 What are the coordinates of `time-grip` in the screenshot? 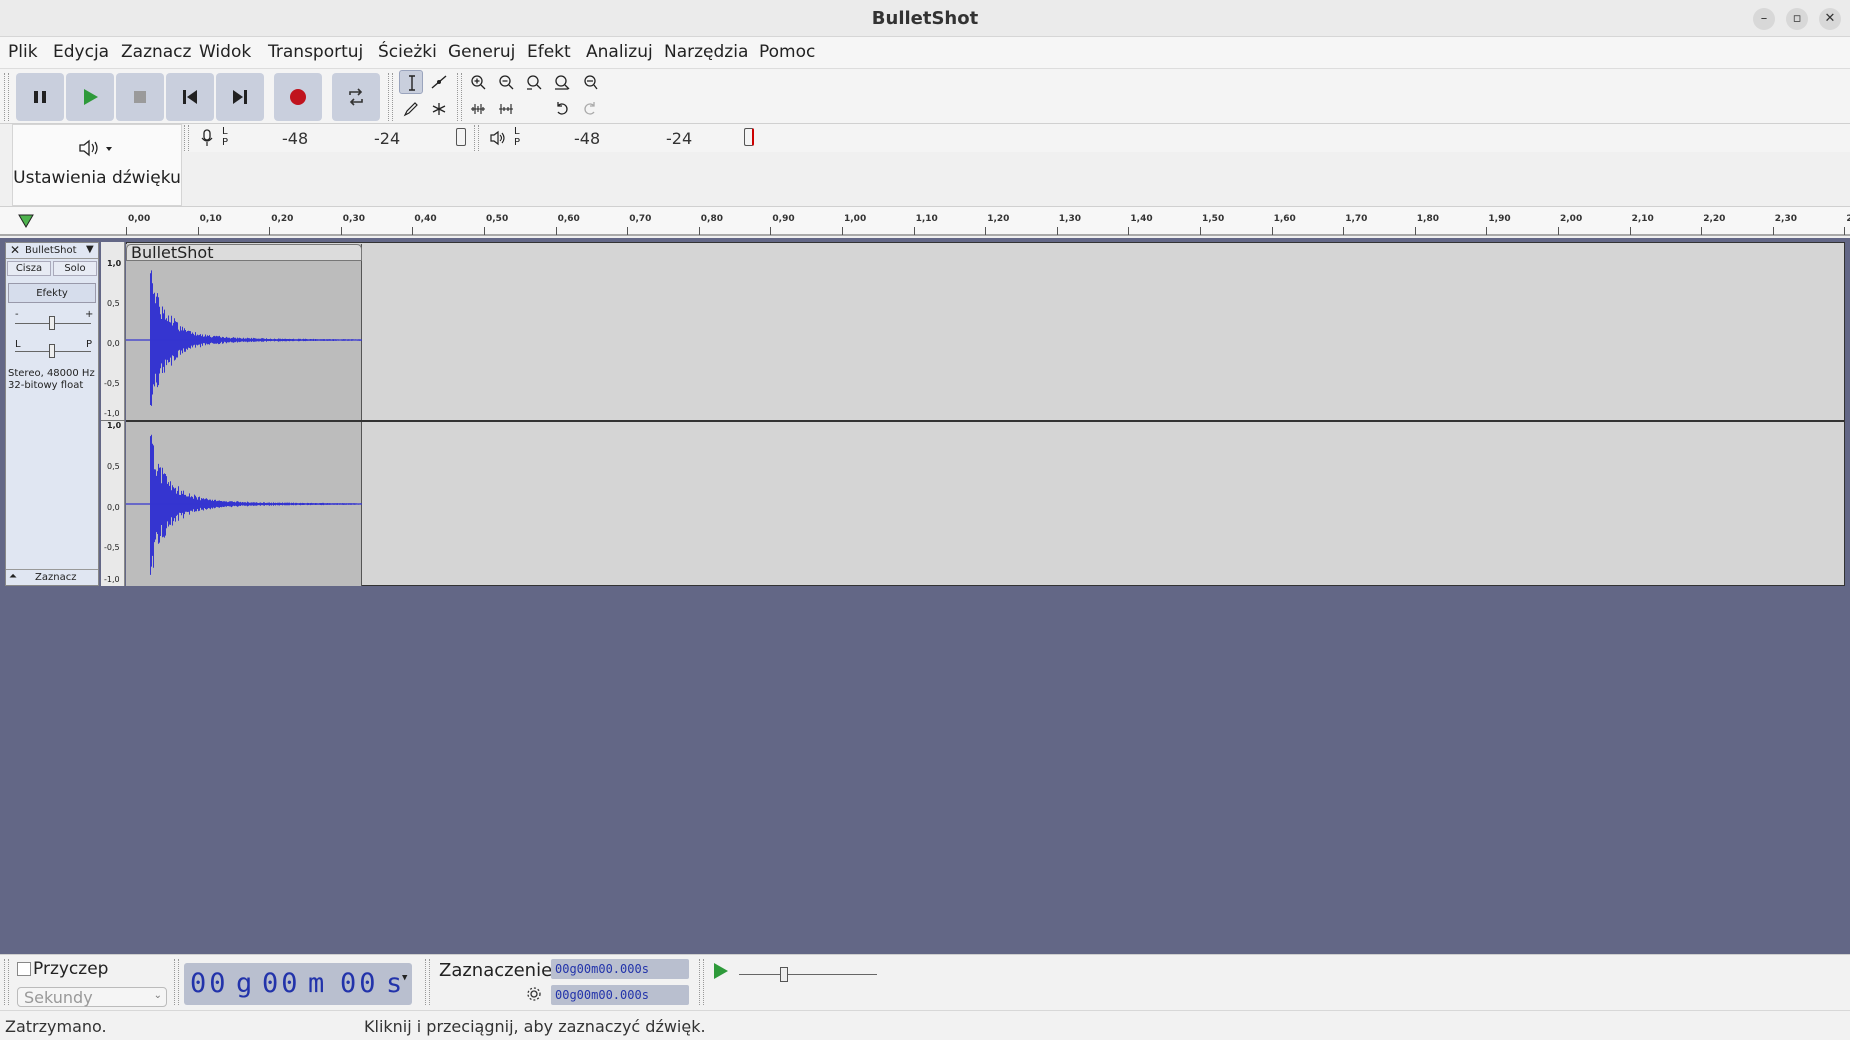 It's located at (176, 982).